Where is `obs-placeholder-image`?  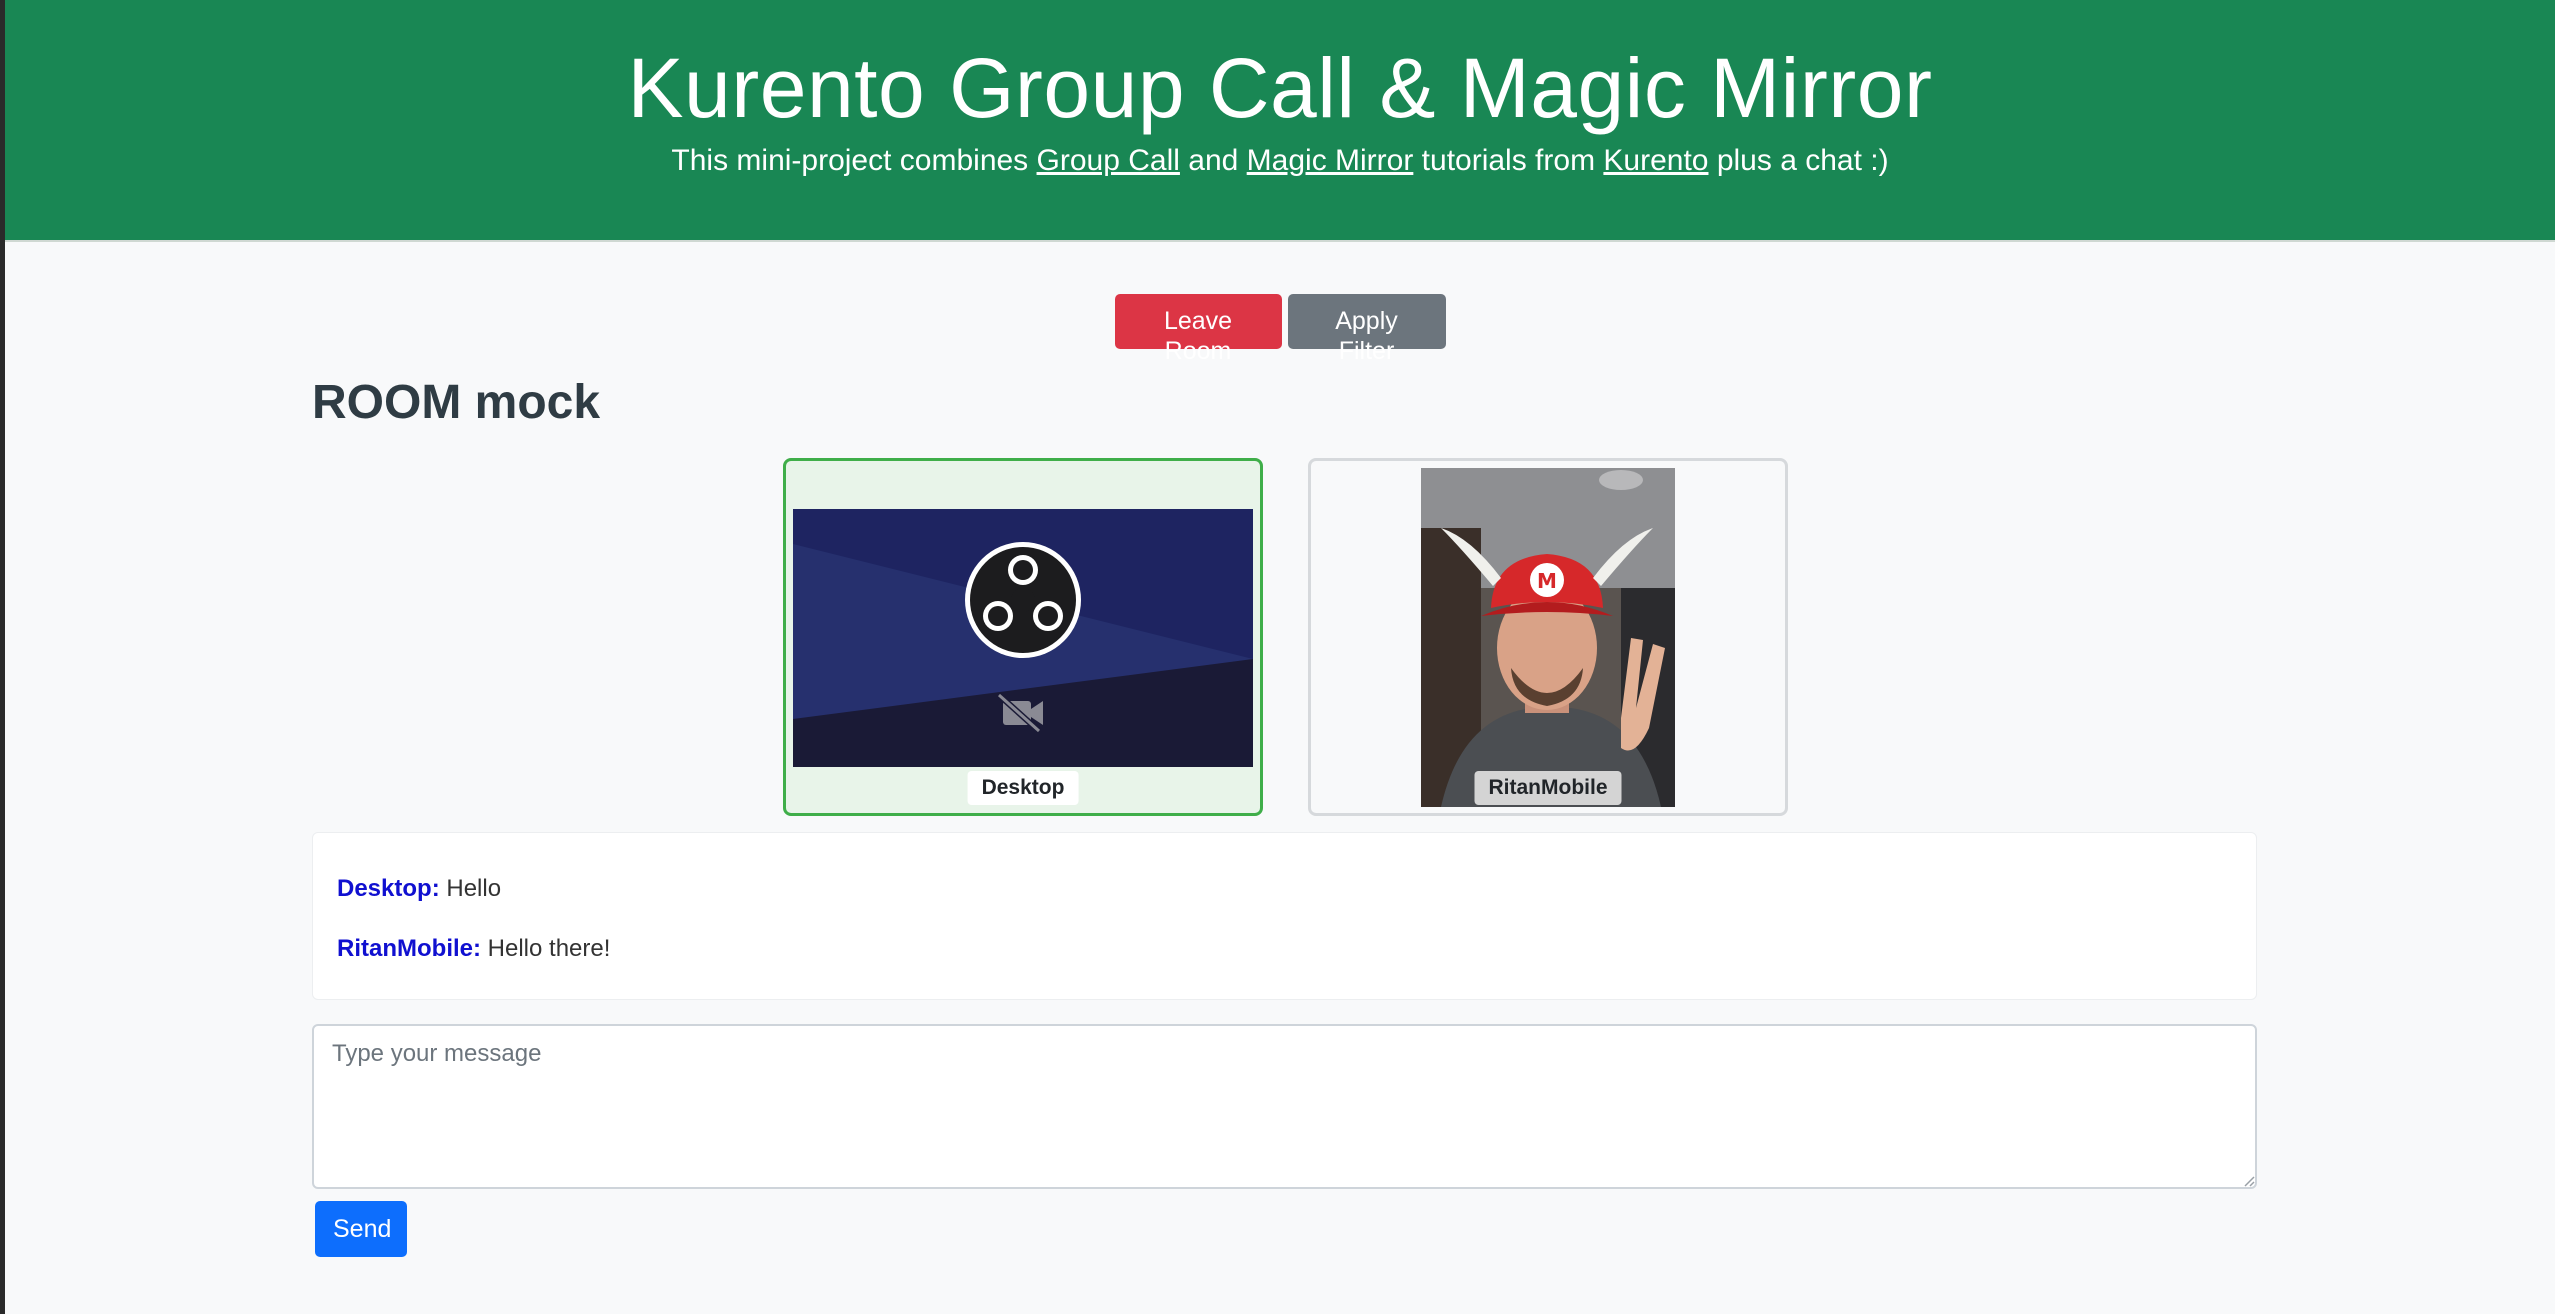 obs-placeholder-image is located at coordinates (1023, 638).